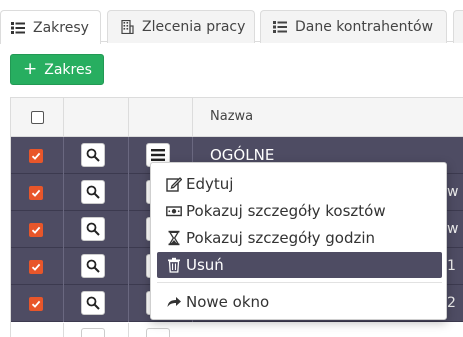  I want to click on tab-bar: Zakresy Zlecenia pracy Dane kontrahentów, so click(231, 22).